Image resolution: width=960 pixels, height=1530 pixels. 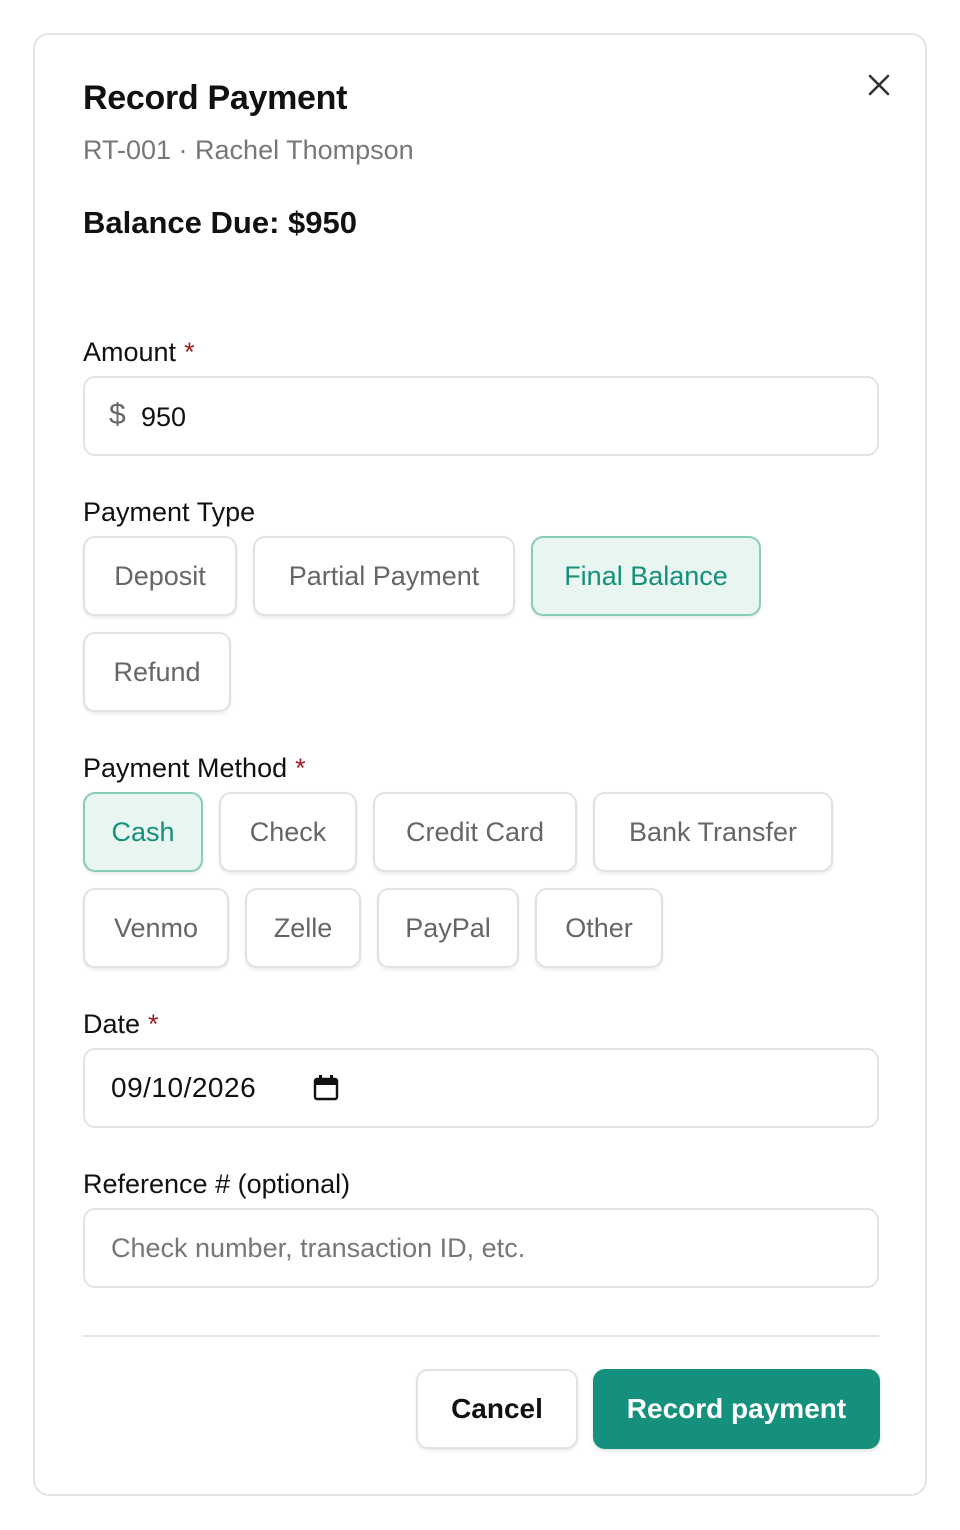 What do you see at coordinates (448, 928) in the screenshot?
I see `payment-method-paypal: PayPal` at bounding box center [448, 928].